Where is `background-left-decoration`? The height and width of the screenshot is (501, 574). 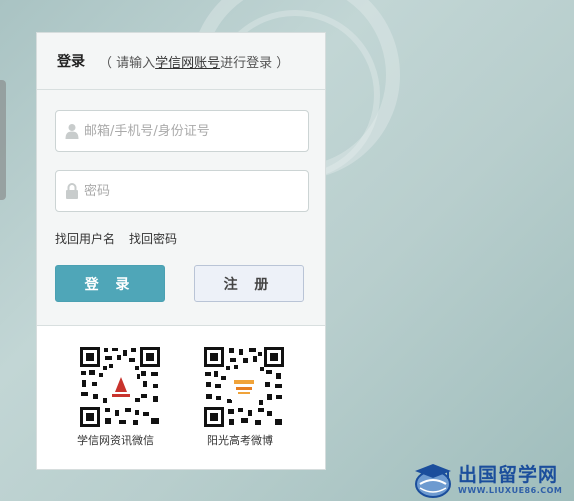
background-left-decoration is located at coordinates (3, 140).